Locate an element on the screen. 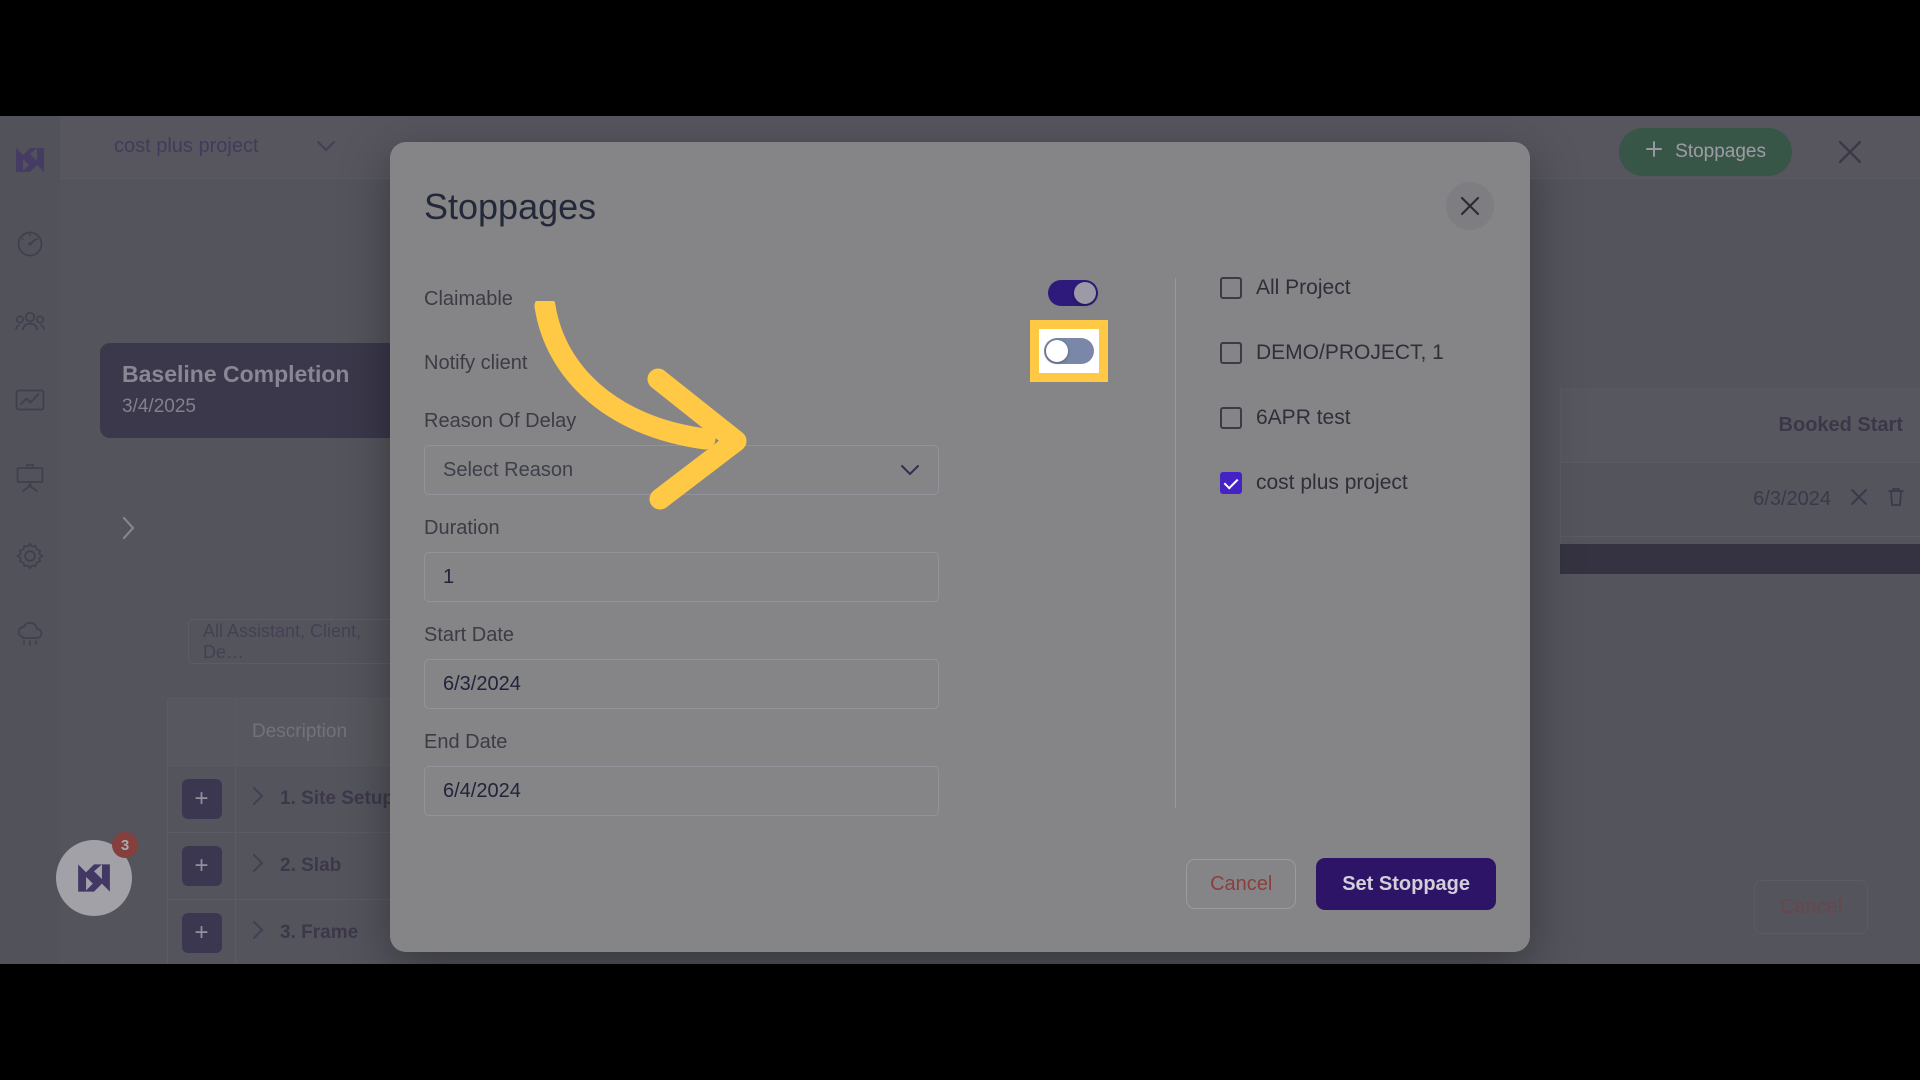 The image size is (1920, 1080). end-date-value: 6/4/2024 is located at coordinates (482, 790).